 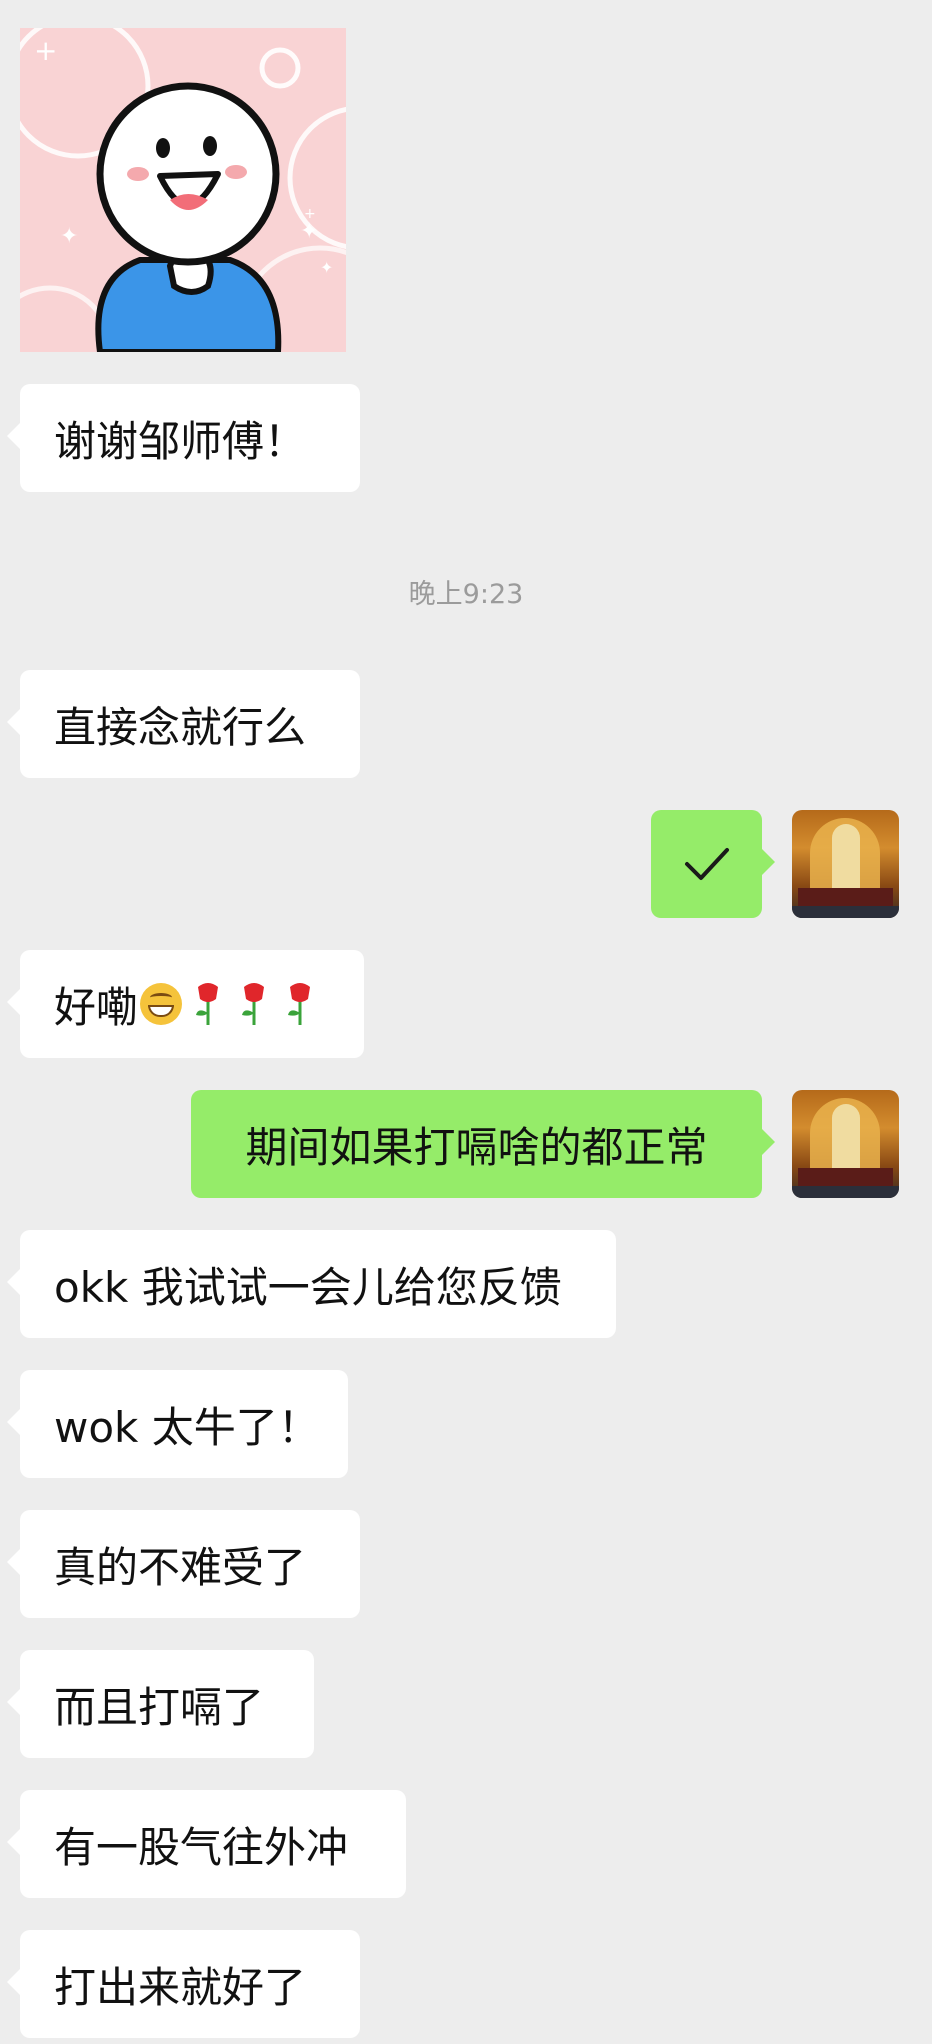 I want to click on check-icon, so click(x=706, y=864).